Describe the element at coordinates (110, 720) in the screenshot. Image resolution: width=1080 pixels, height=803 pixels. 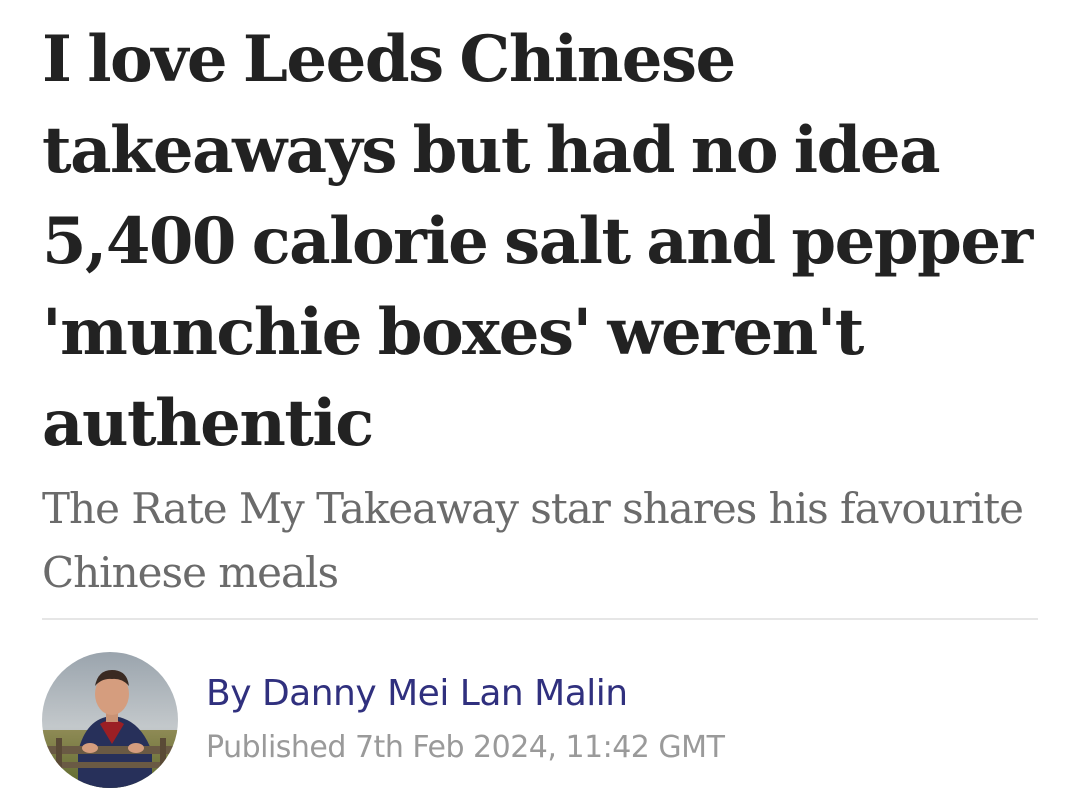
I see `author-avatar` at that location.